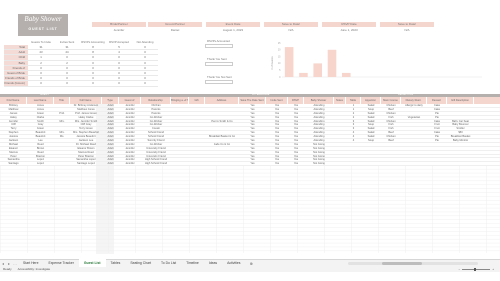  Describe the element at coordinates (252, 100) in the screenshot. I see `column-header: Save The Date Sent` at that location.